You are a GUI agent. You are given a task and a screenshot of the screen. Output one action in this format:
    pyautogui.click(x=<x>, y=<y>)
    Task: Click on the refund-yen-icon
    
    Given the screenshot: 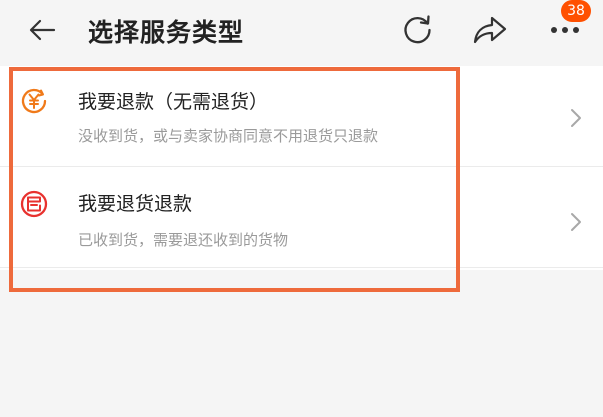 What is the action you would take?
    pyautogui.click(x=34, y=101)
    